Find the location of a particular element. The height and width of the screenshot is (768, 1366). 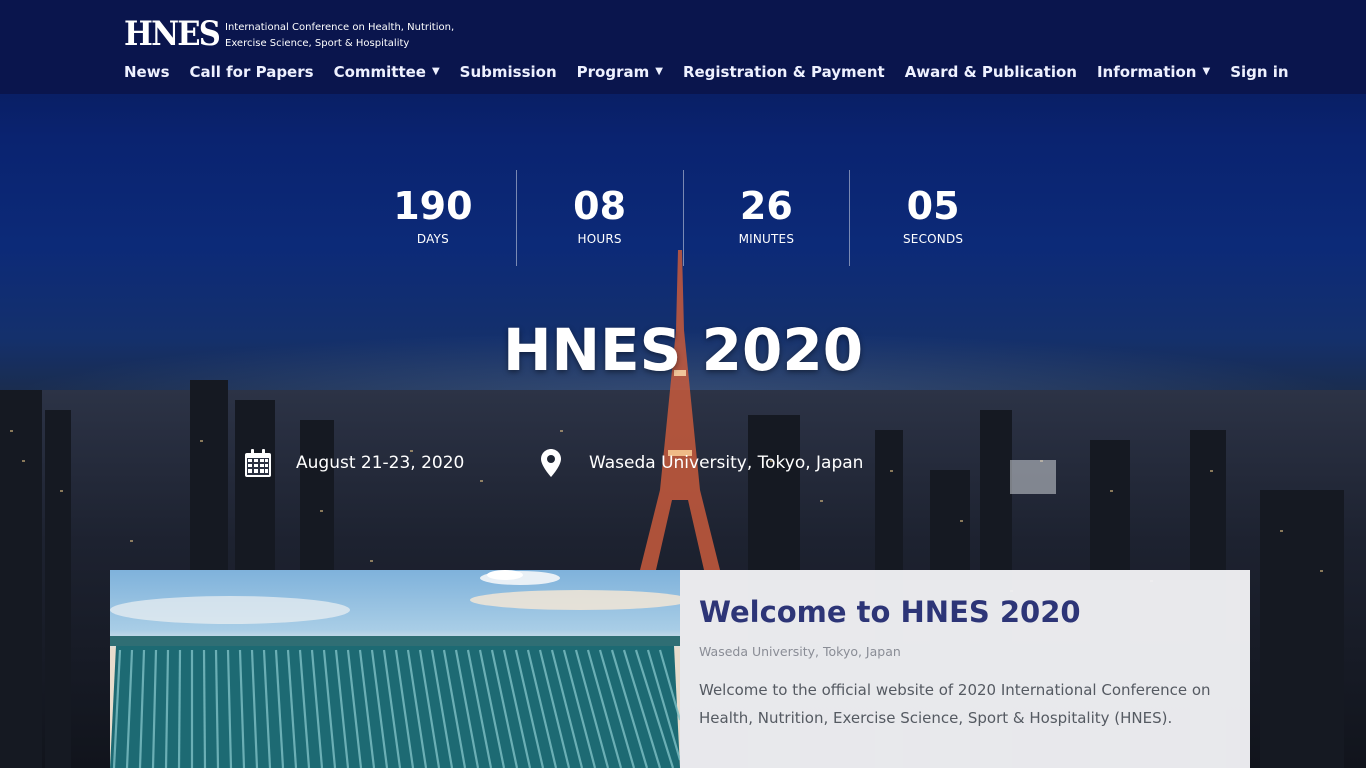

welcome-title: Welcome to HNES 2020 is located at coordinates (890, 612).